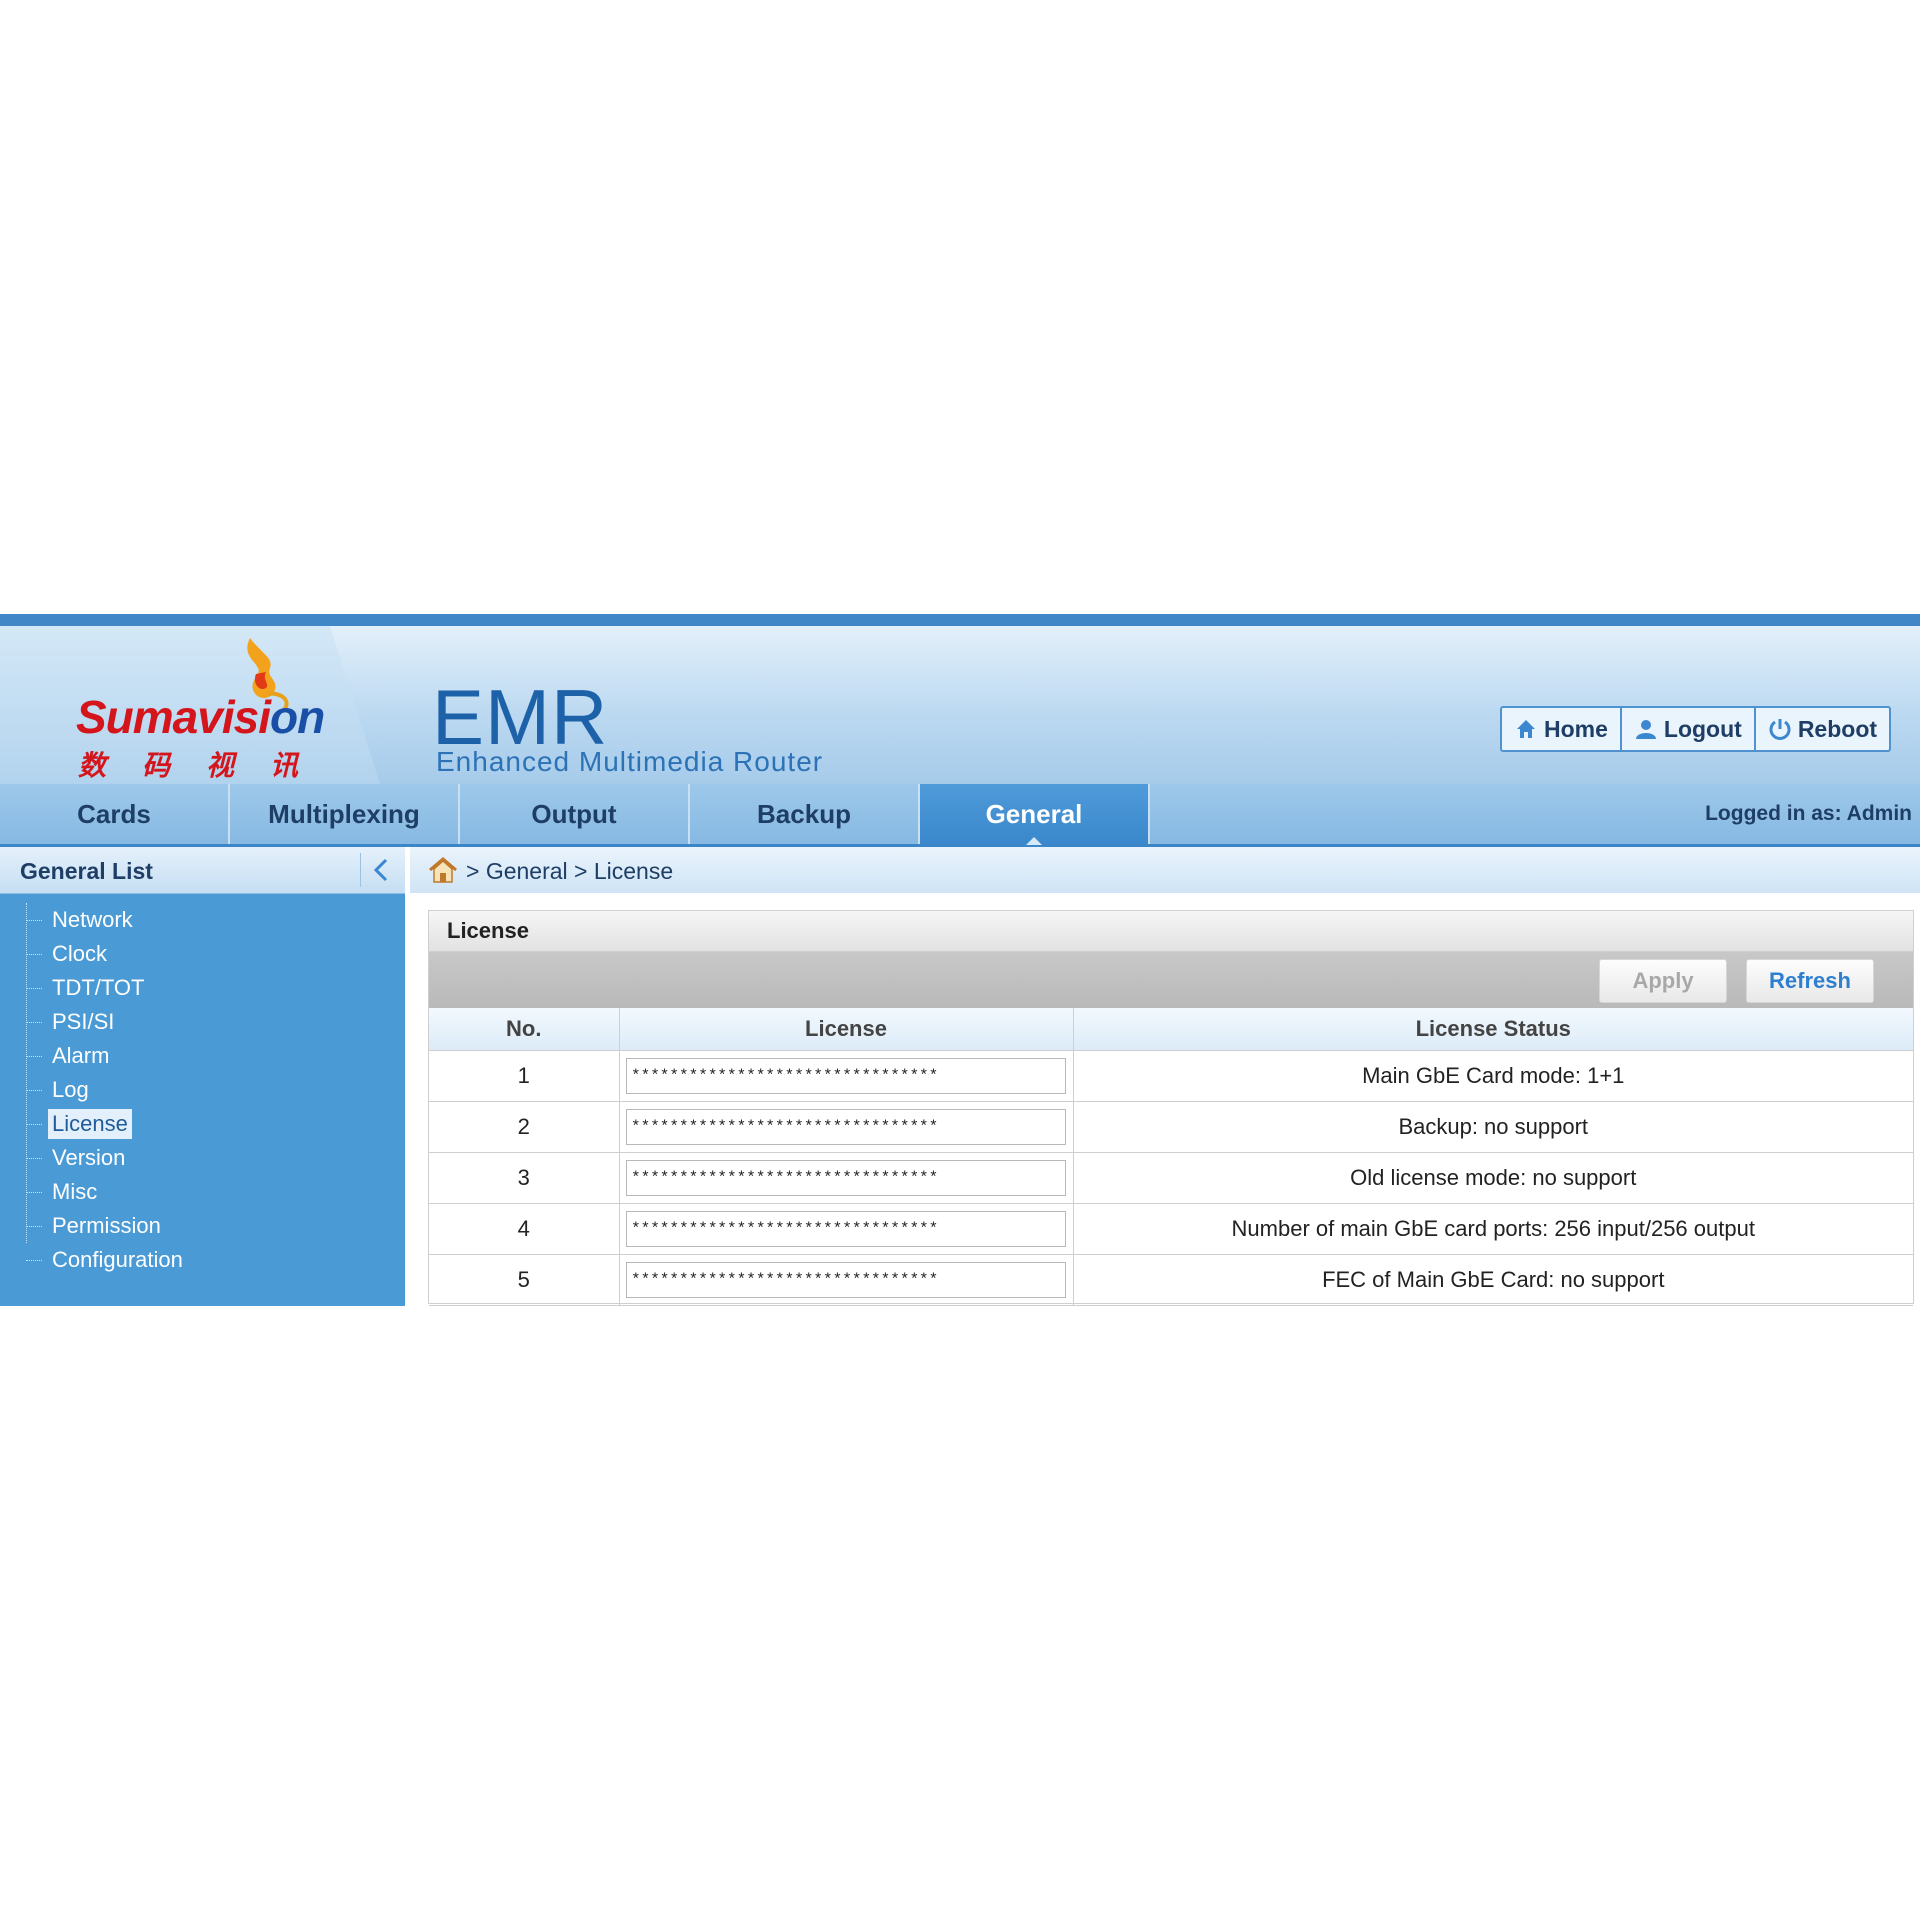  I want to click on license-status: Backup: no support, so click(1493, 1127).